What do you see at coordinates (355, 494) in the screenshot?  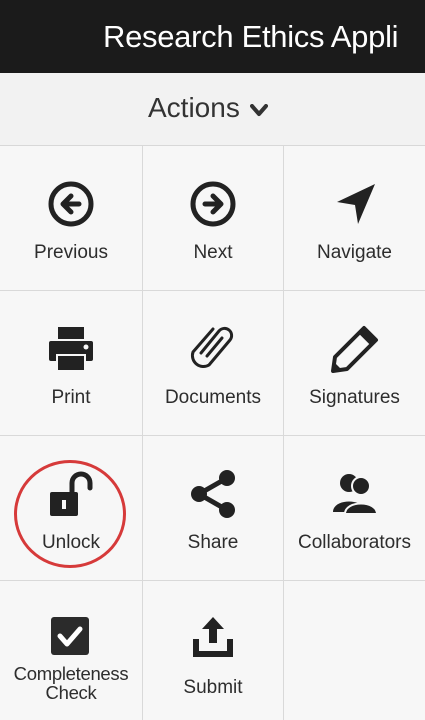 I see `users-icon` at bounding box center [355, 494].